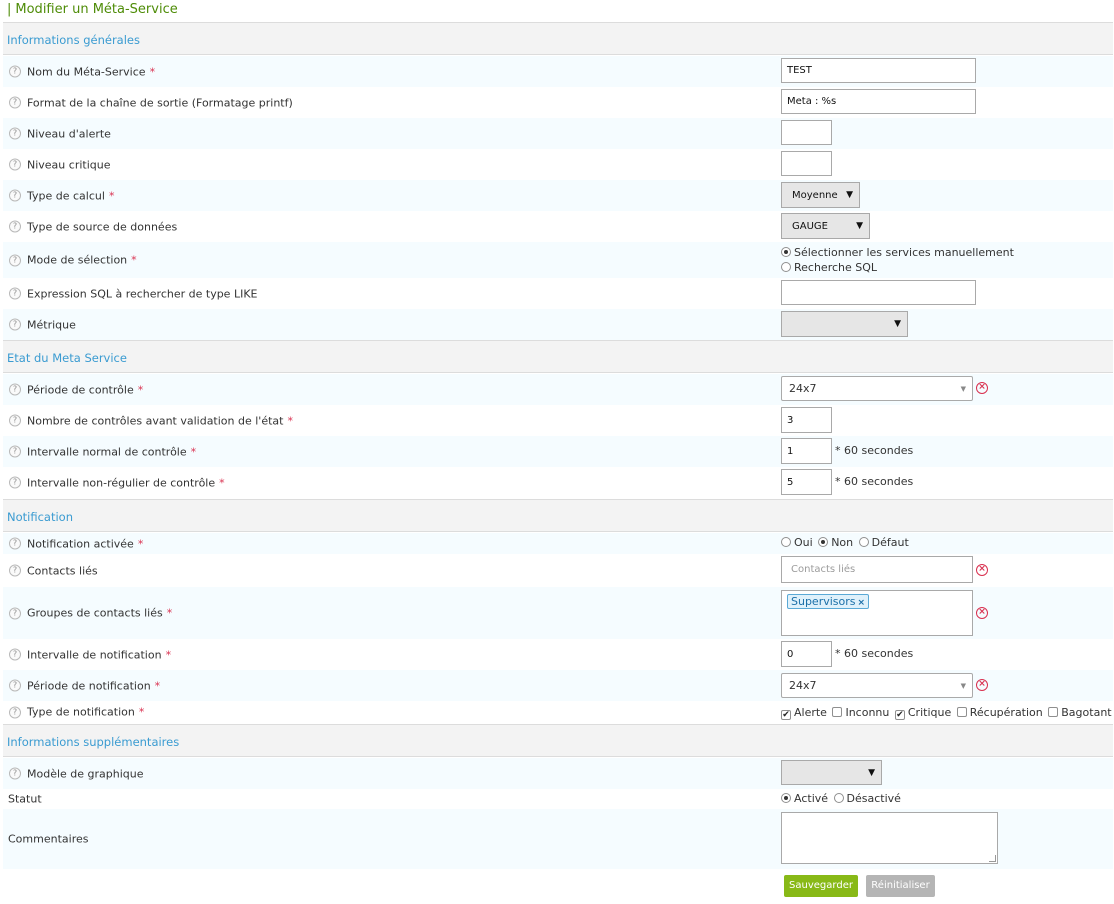 This screenshot has width=1114, height=904. I want to click on calc-type-label: ? Type de calcul *, so click(61, 195).